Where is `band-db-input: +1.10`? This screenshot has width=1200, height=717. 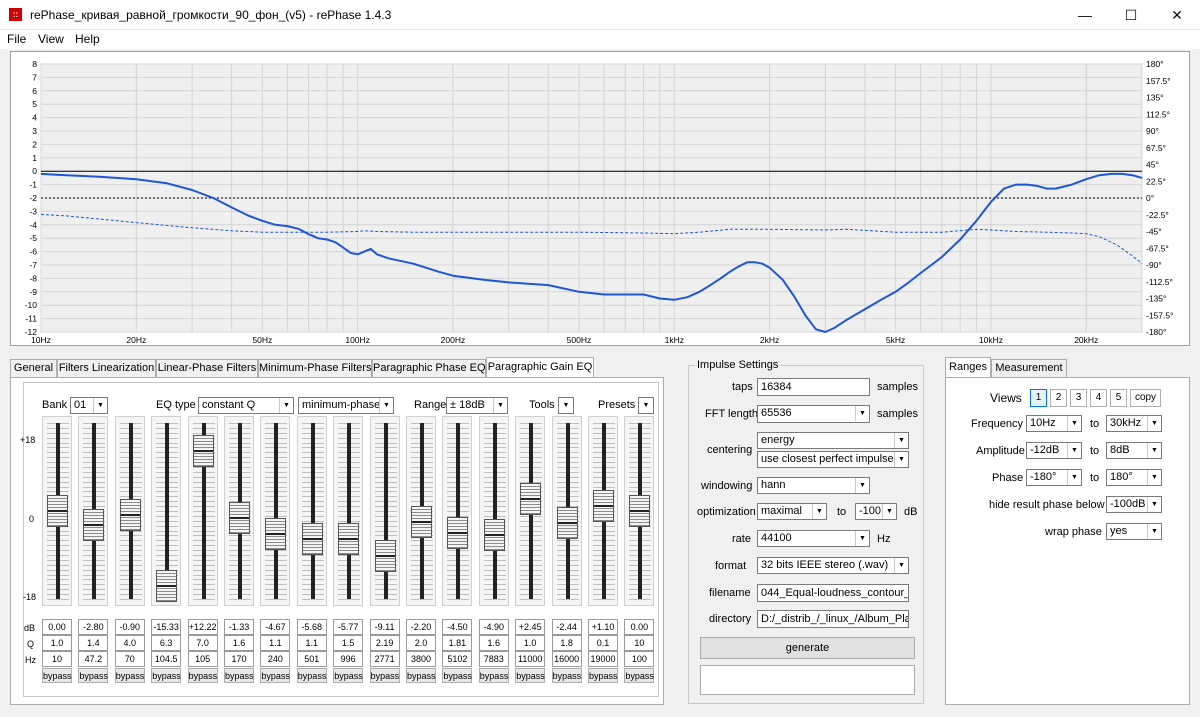 band-db-input: +1.10 is located at coordinates (603, 627).